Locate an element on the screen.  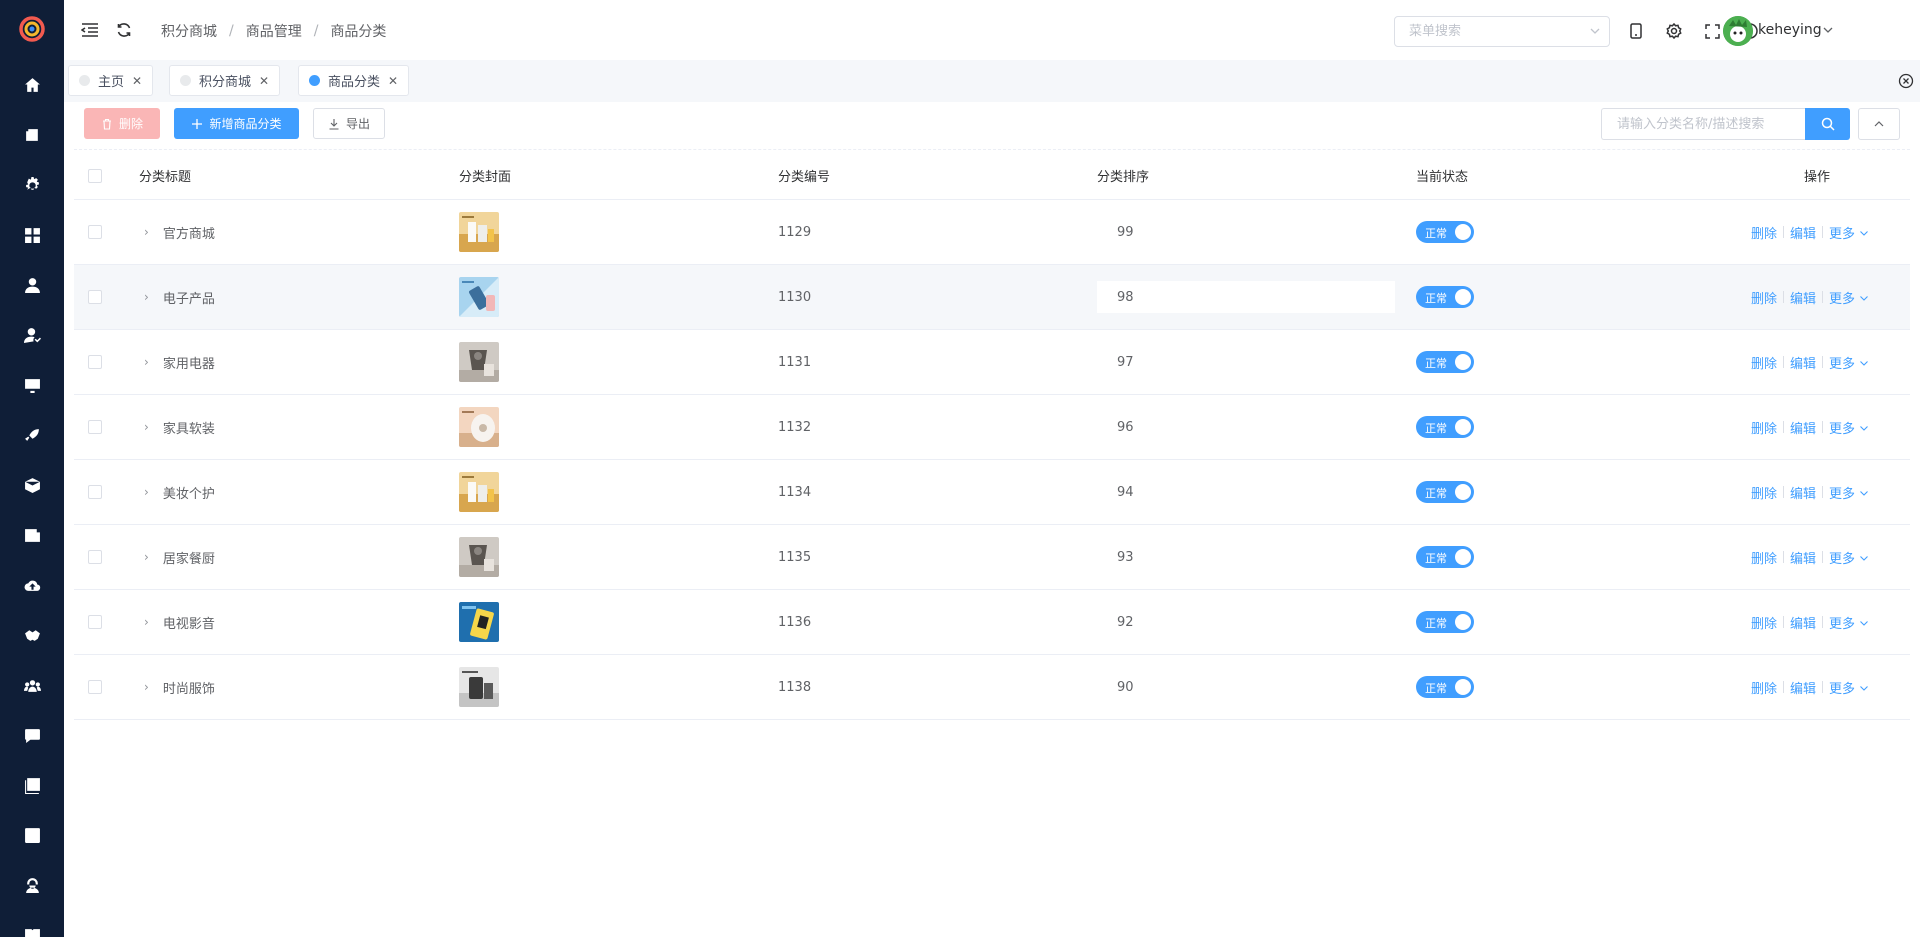
sidebar-item-handshake is located at coordinates (32, 635).